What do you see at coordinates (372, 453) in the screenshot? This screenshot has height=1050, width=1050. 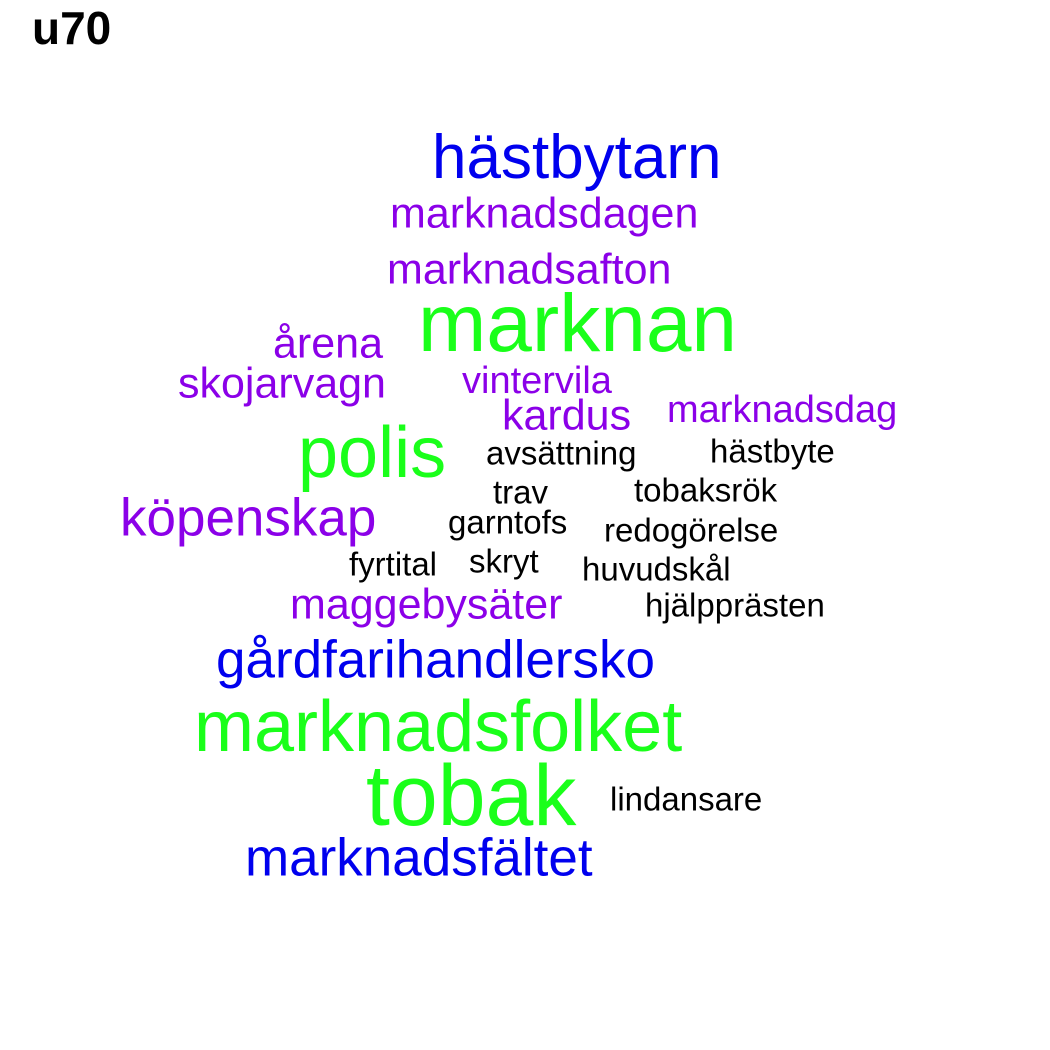 I see `word-polis: polis` at bounding box center [372, 453].